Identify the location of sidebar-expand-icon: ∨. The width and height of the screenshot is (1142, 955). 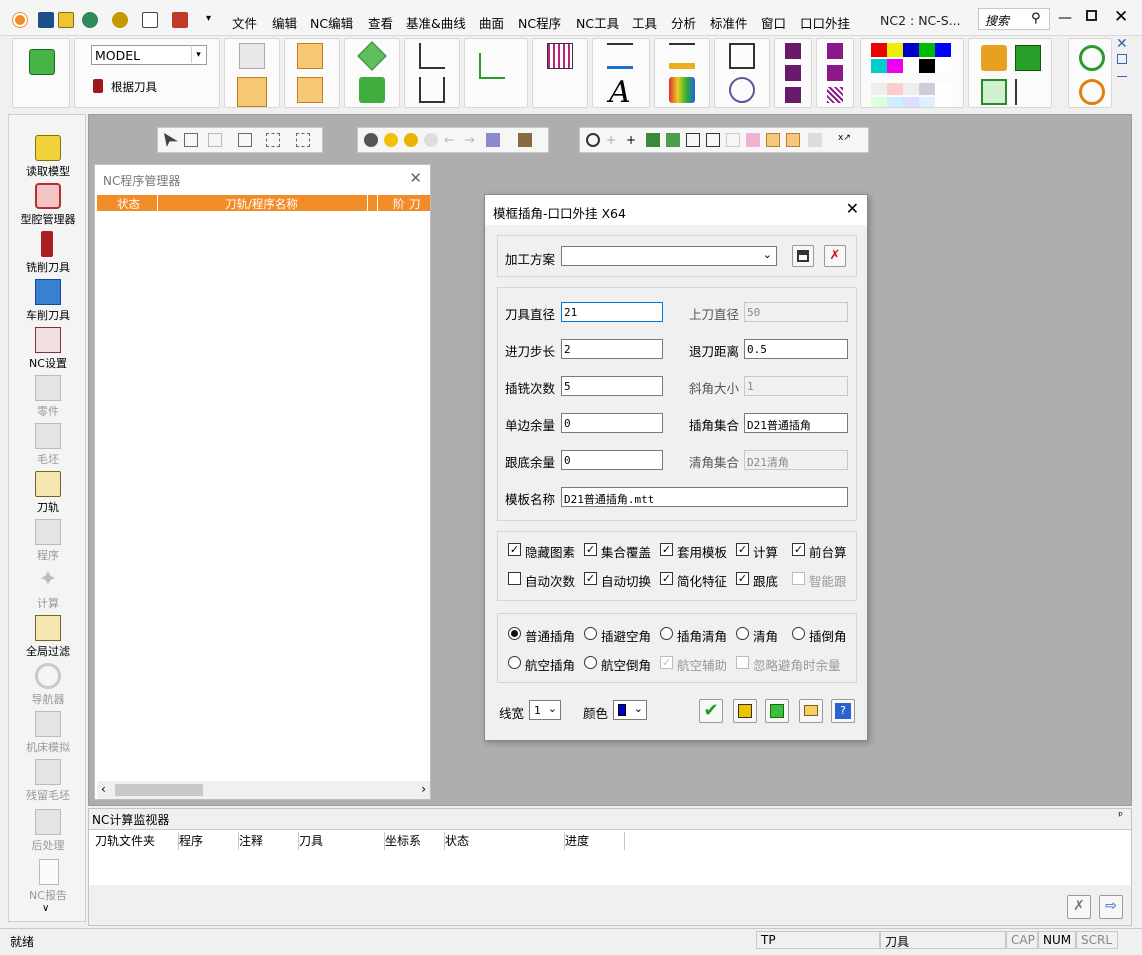
(45, 908).